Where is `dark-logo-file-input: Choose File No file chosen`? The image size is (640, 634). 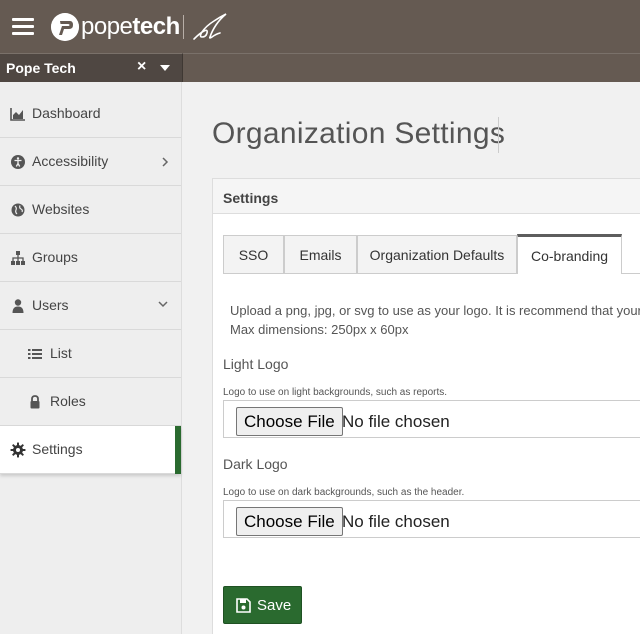 dark-logo-file-input: Choose File No file chosen is located at coordinates (431, 519).